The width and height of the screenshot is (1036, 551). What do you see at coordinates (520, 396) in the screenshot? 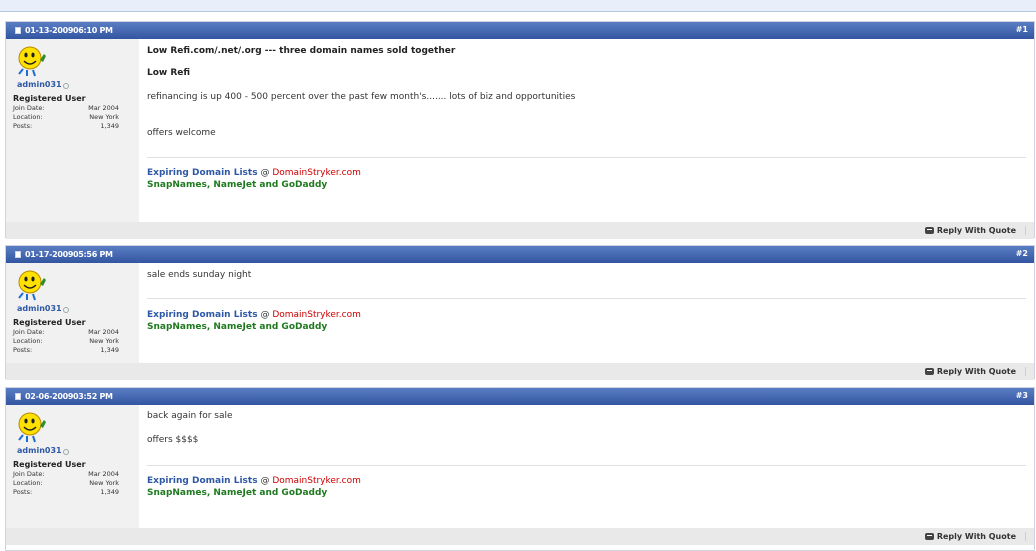
I see `post-header: 02-06-2009 03:52 PM #3` at bounding box center [520, 396].